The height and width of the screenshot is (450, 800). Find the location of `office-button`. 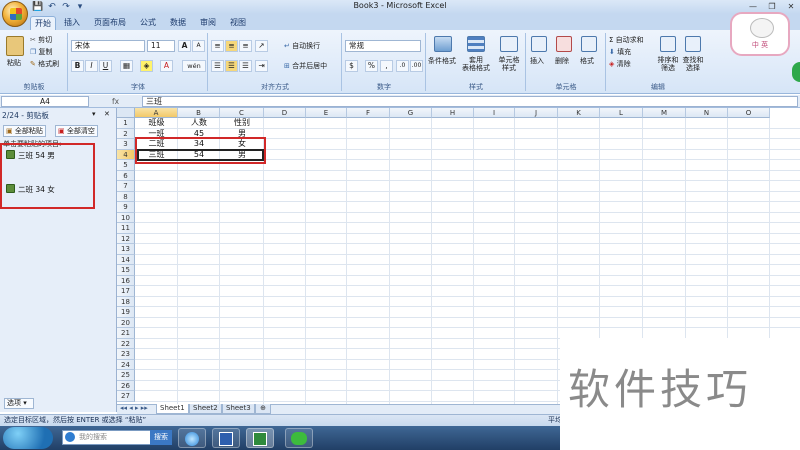

office-button is located at coordinates (15, 14).